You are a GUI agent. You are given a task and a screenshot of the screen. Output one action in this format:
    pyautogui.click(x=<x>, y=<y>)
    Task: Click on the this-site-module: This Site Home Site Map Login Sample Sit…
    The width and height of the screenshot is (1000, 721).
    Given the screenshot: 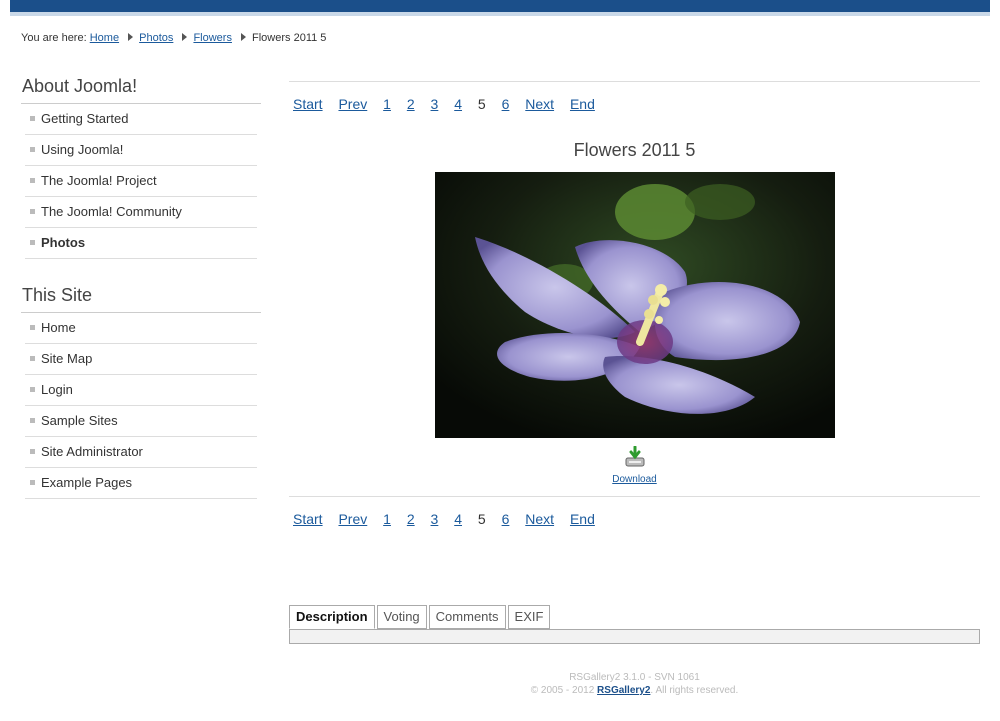 What is the action you would take?
    pyautogui.click(x=141, y=389)
    